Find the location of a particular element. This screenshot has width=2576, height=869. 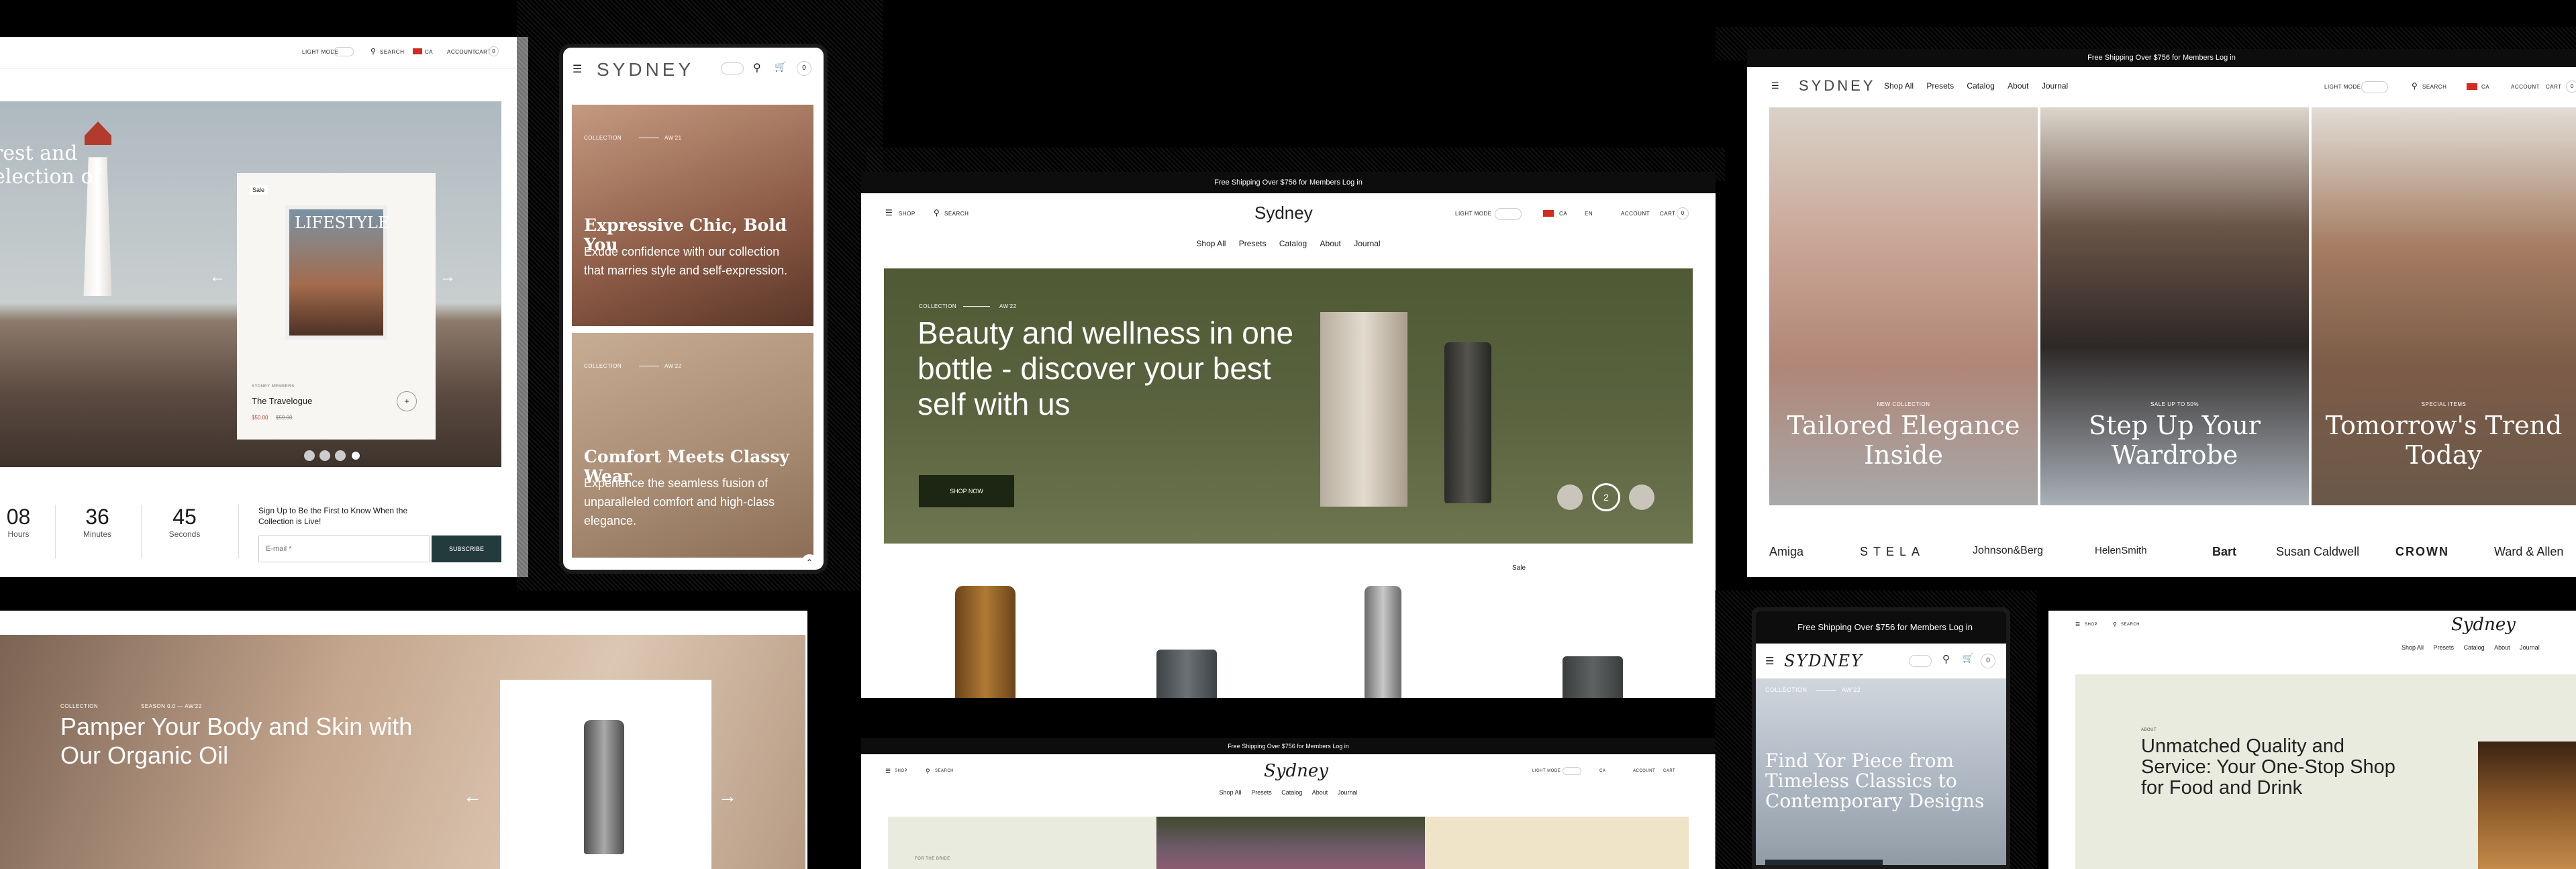

tile-bride: FOR THE BRIDE is located at coordinates (1022, 843).